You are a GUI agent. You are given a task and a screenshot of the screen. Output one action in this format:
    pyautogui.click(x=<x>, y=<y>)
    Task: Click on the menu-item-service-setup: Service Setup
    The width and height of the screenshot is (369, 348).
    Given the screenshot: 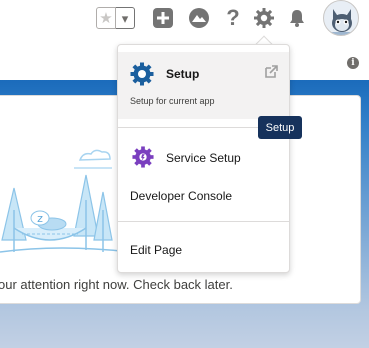 What is the action you would take?
    pyautogui.click(x=203, y=157)
    